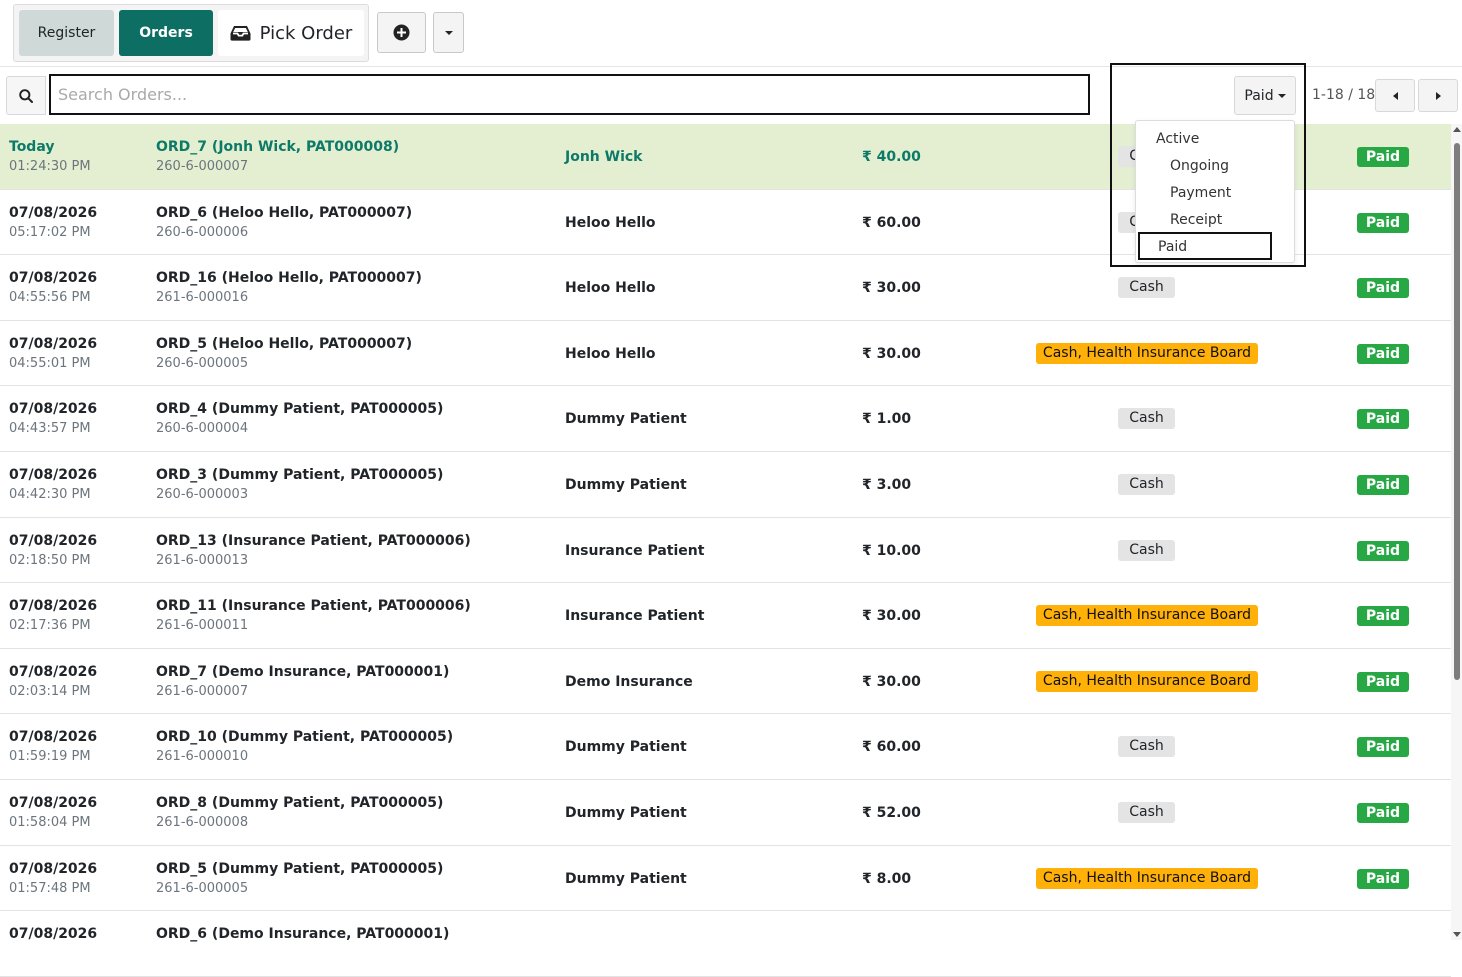 Image resolution: width=1462 pixels, height=977 pixels. I want to click on order-title: ORD_16 (Heloo Hello, PAT000007), so click(289, 278).